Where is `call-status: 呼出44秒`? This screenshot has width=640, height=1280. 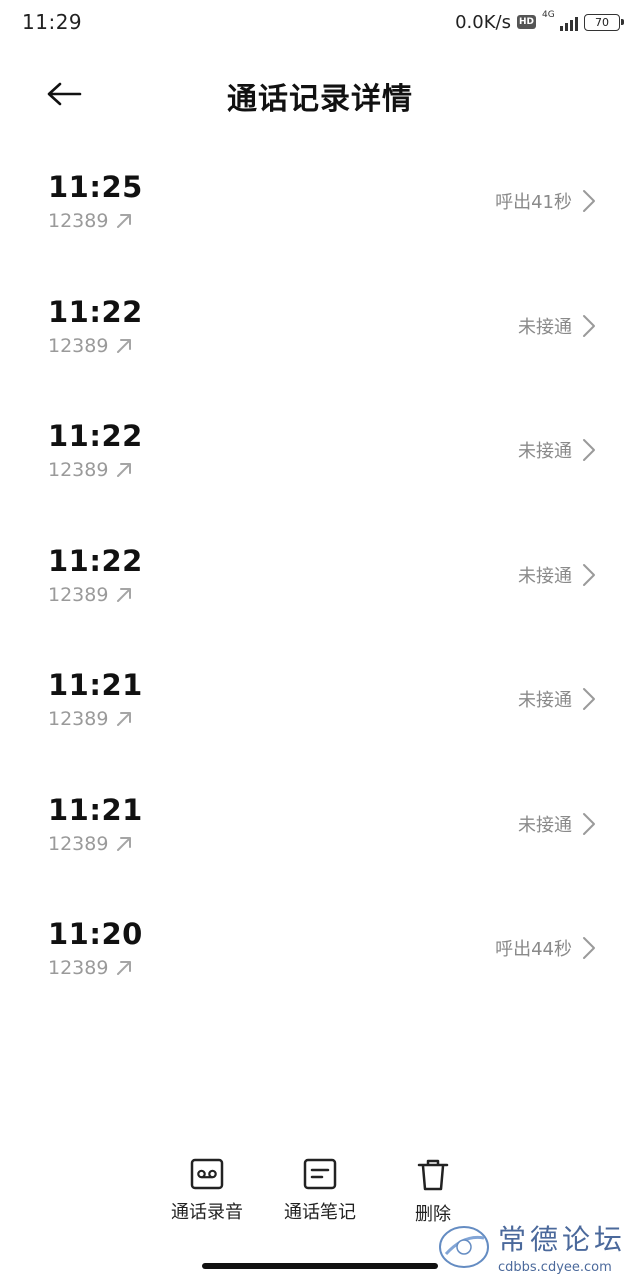
call-status: 呼出44秒 is located at coordinates (533, 949).